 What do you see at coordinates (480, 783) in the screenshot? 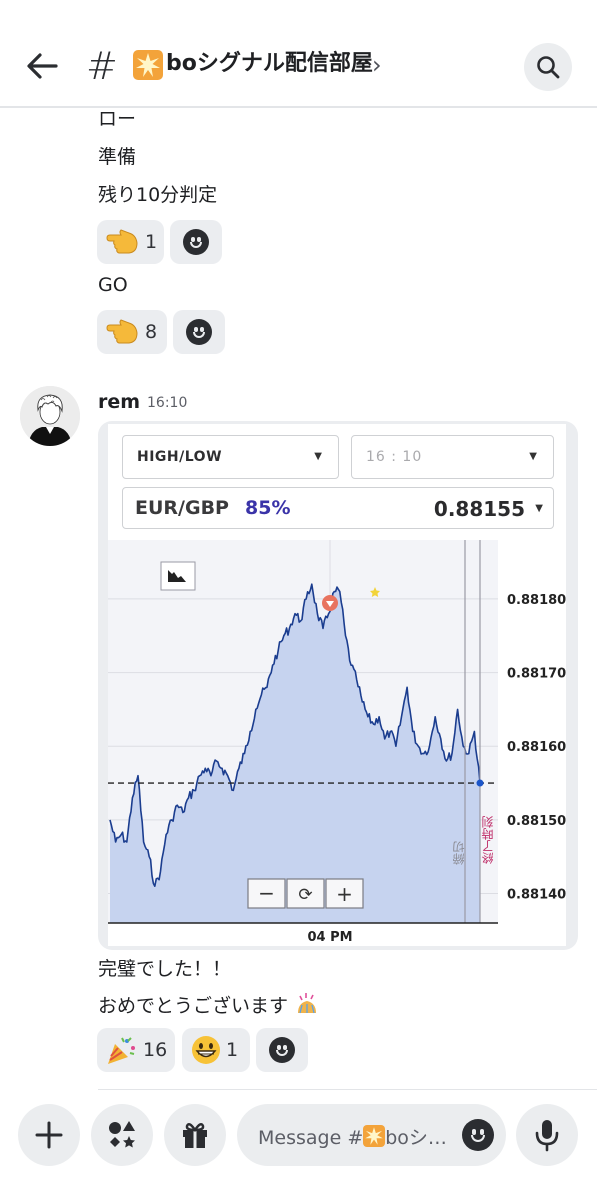
I see `last-price-dot` at bounding box center [480, 783].